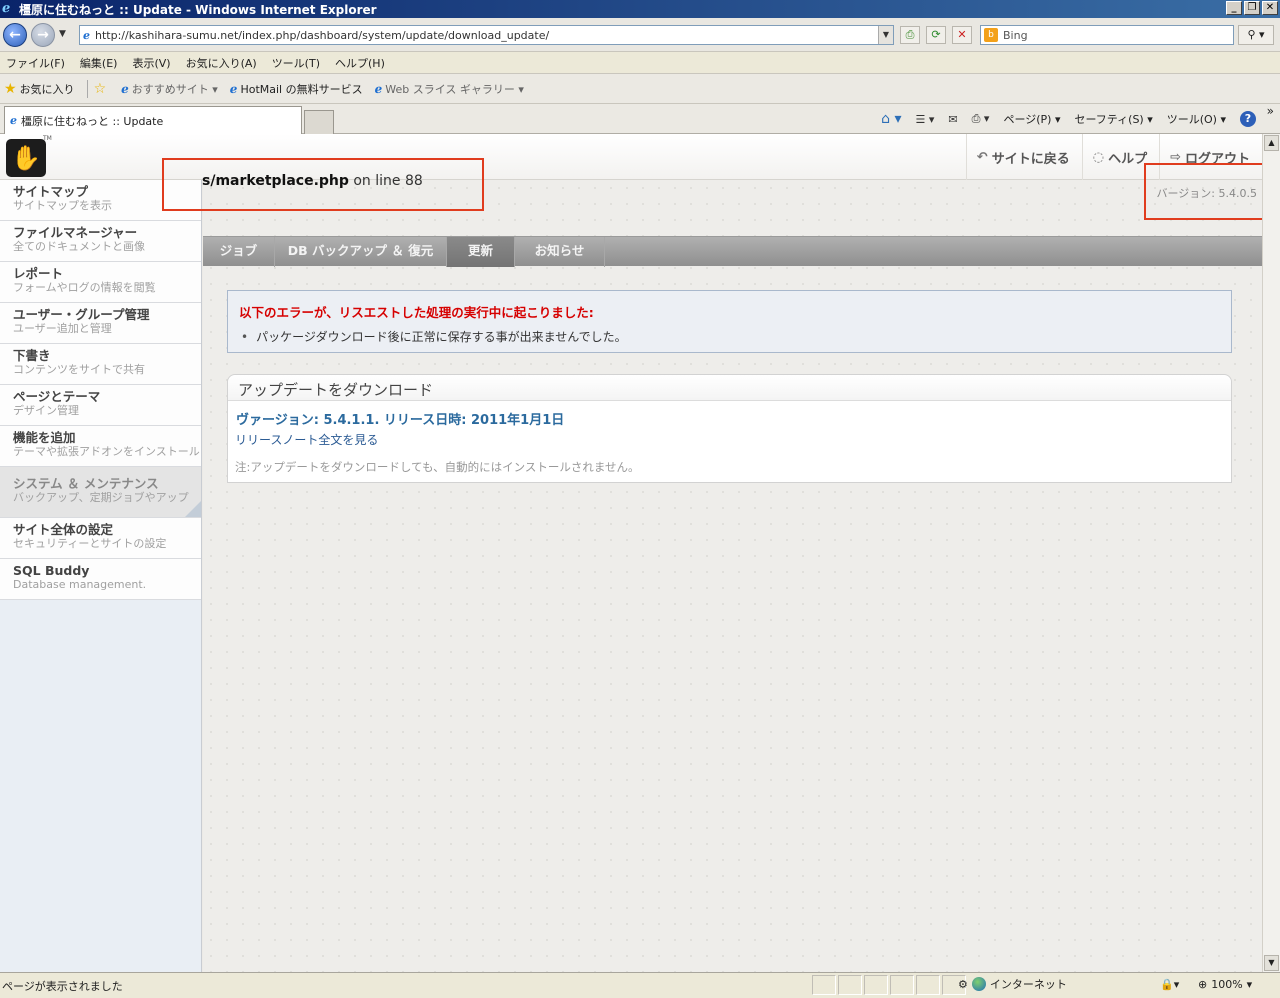 This screenshot has height=998, width=1280. What do you see at coordinates (1023, 157) in the screenshot?
I see `back-to-site-link: ↶ サイトに戻る` at bounding box center [1023, 157].